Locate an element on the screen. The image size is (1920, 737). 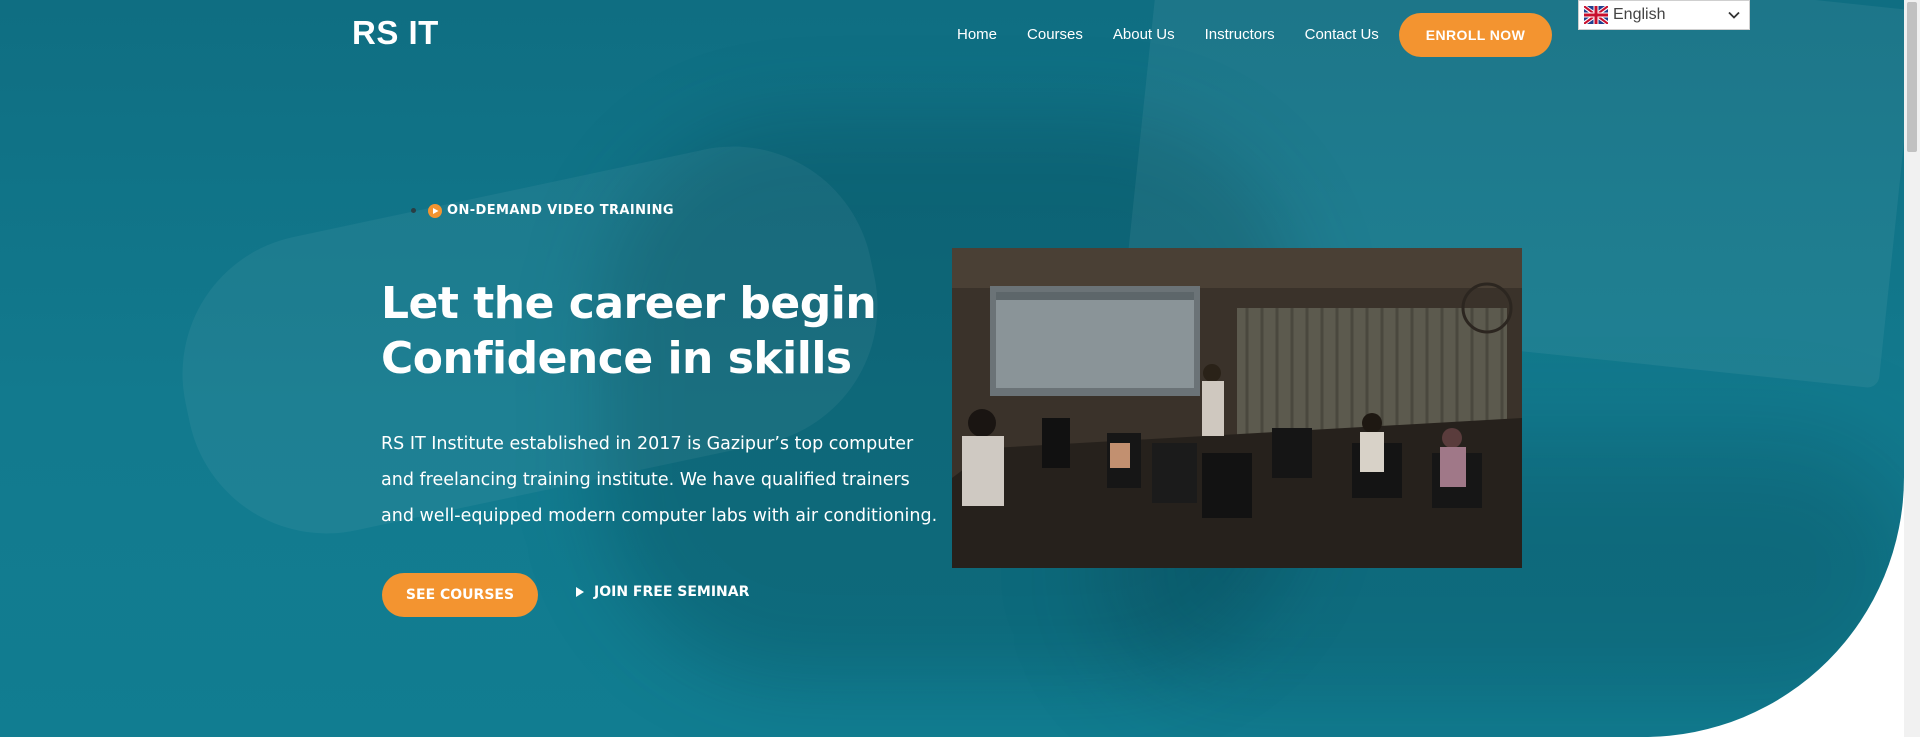
nav-instructors: Instructors is located at coordinates (1240, 34).